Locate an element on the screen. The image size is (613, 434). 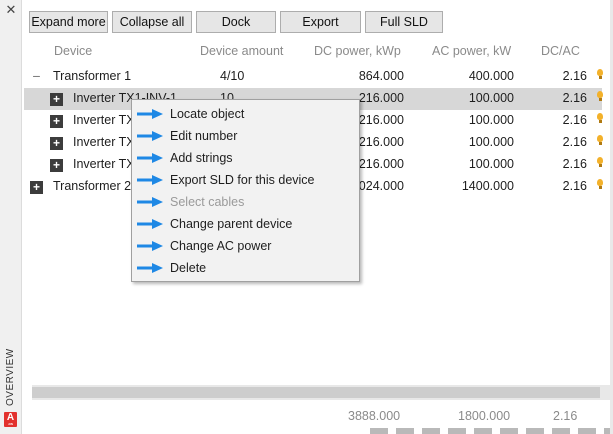
horizontal-scrollbar is located at coordinates (316, 392).